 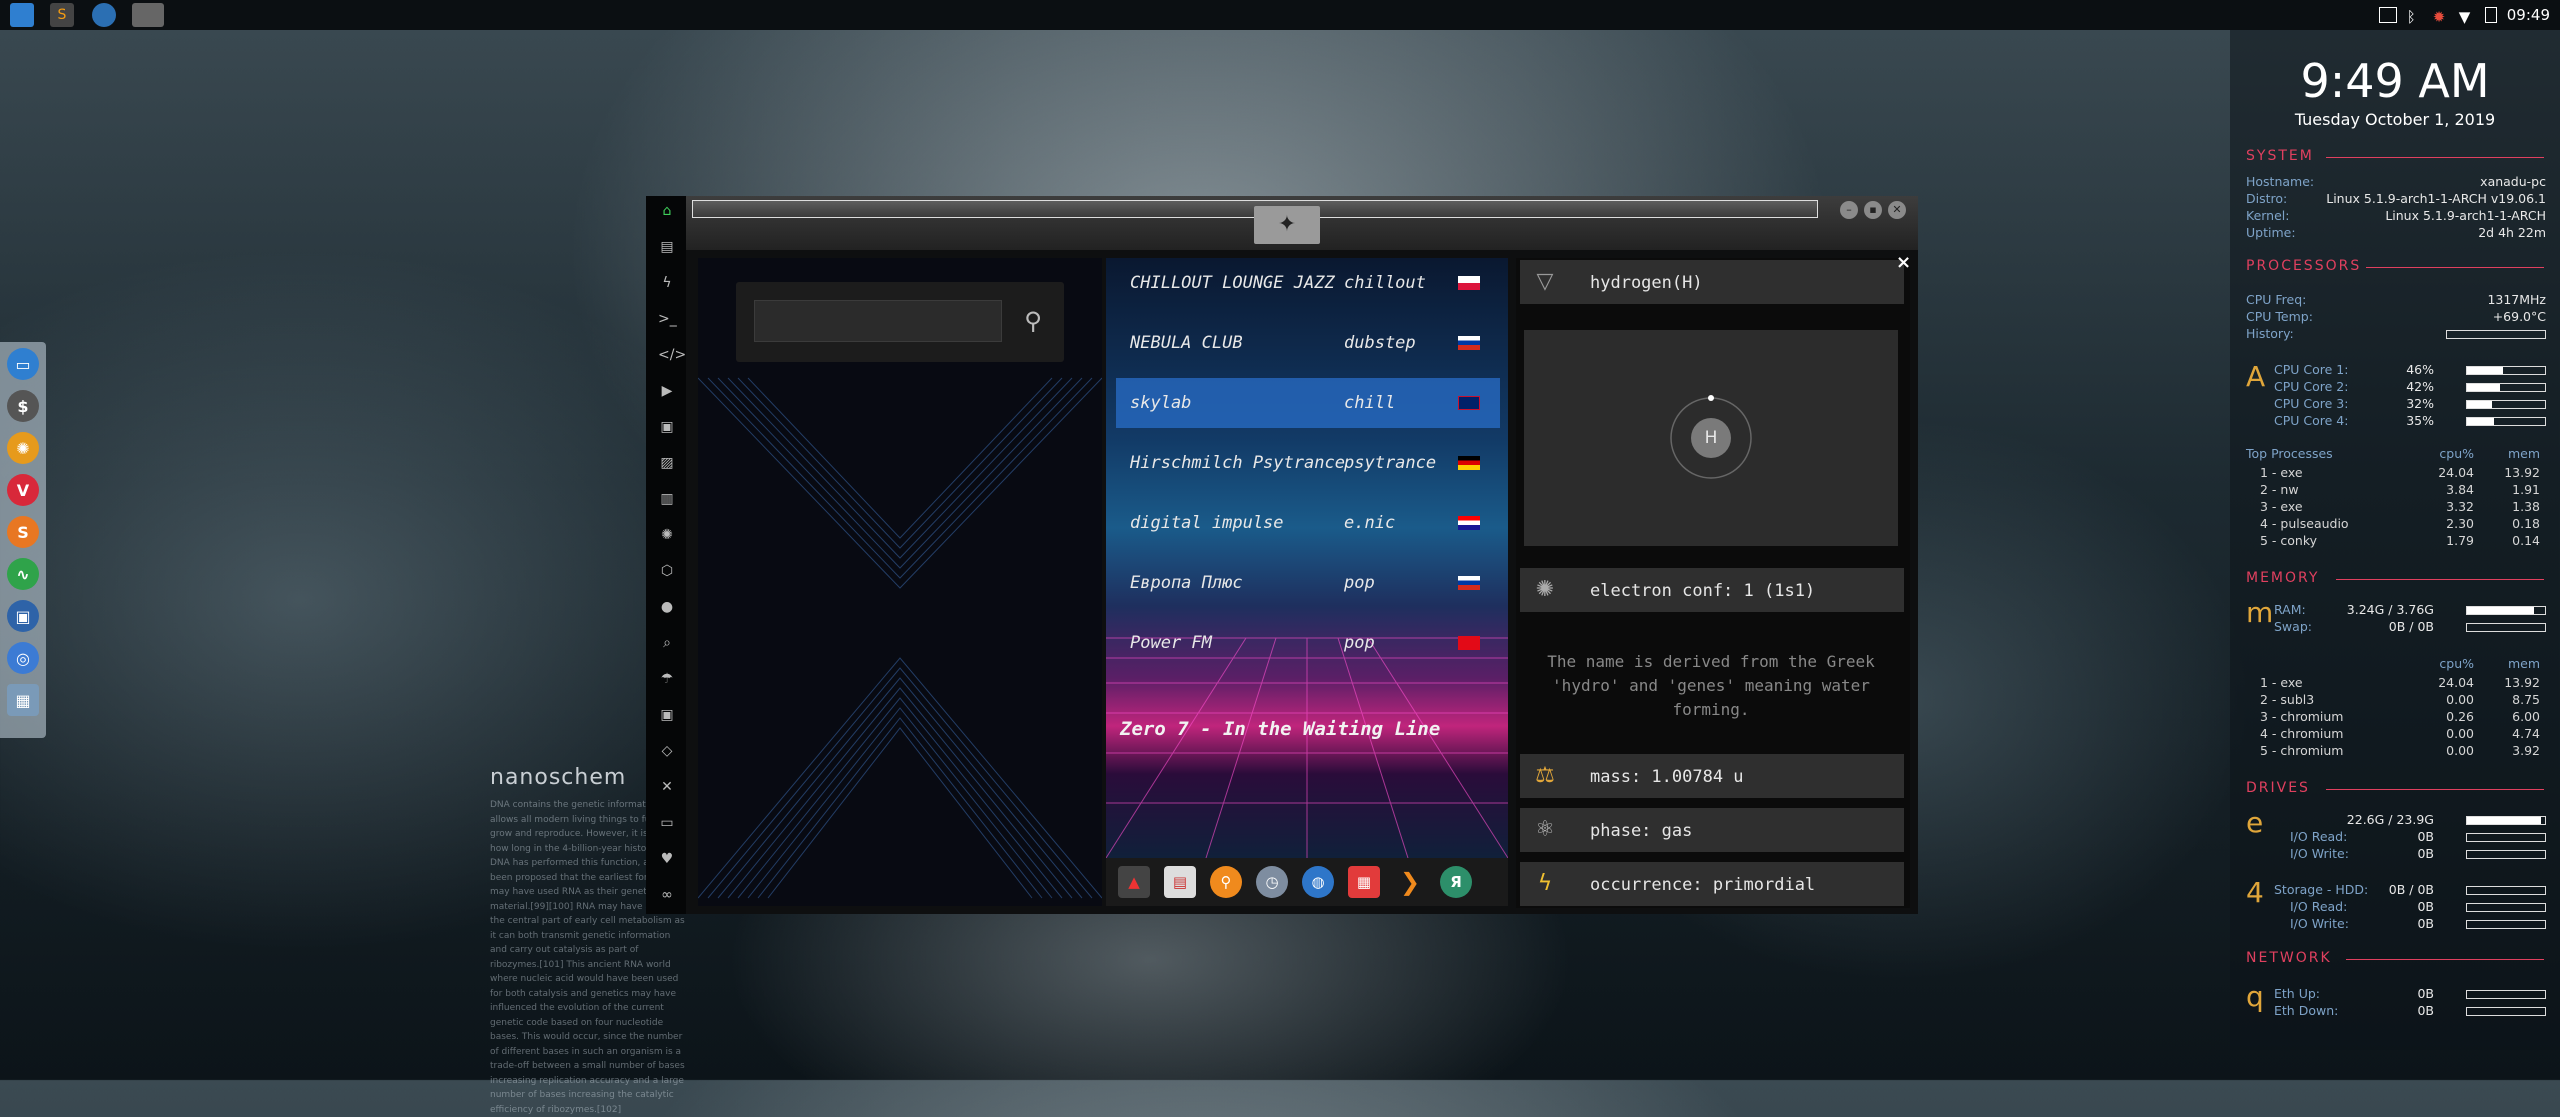 I want to click on close-button: ✕, so click(x=1897, y=210).